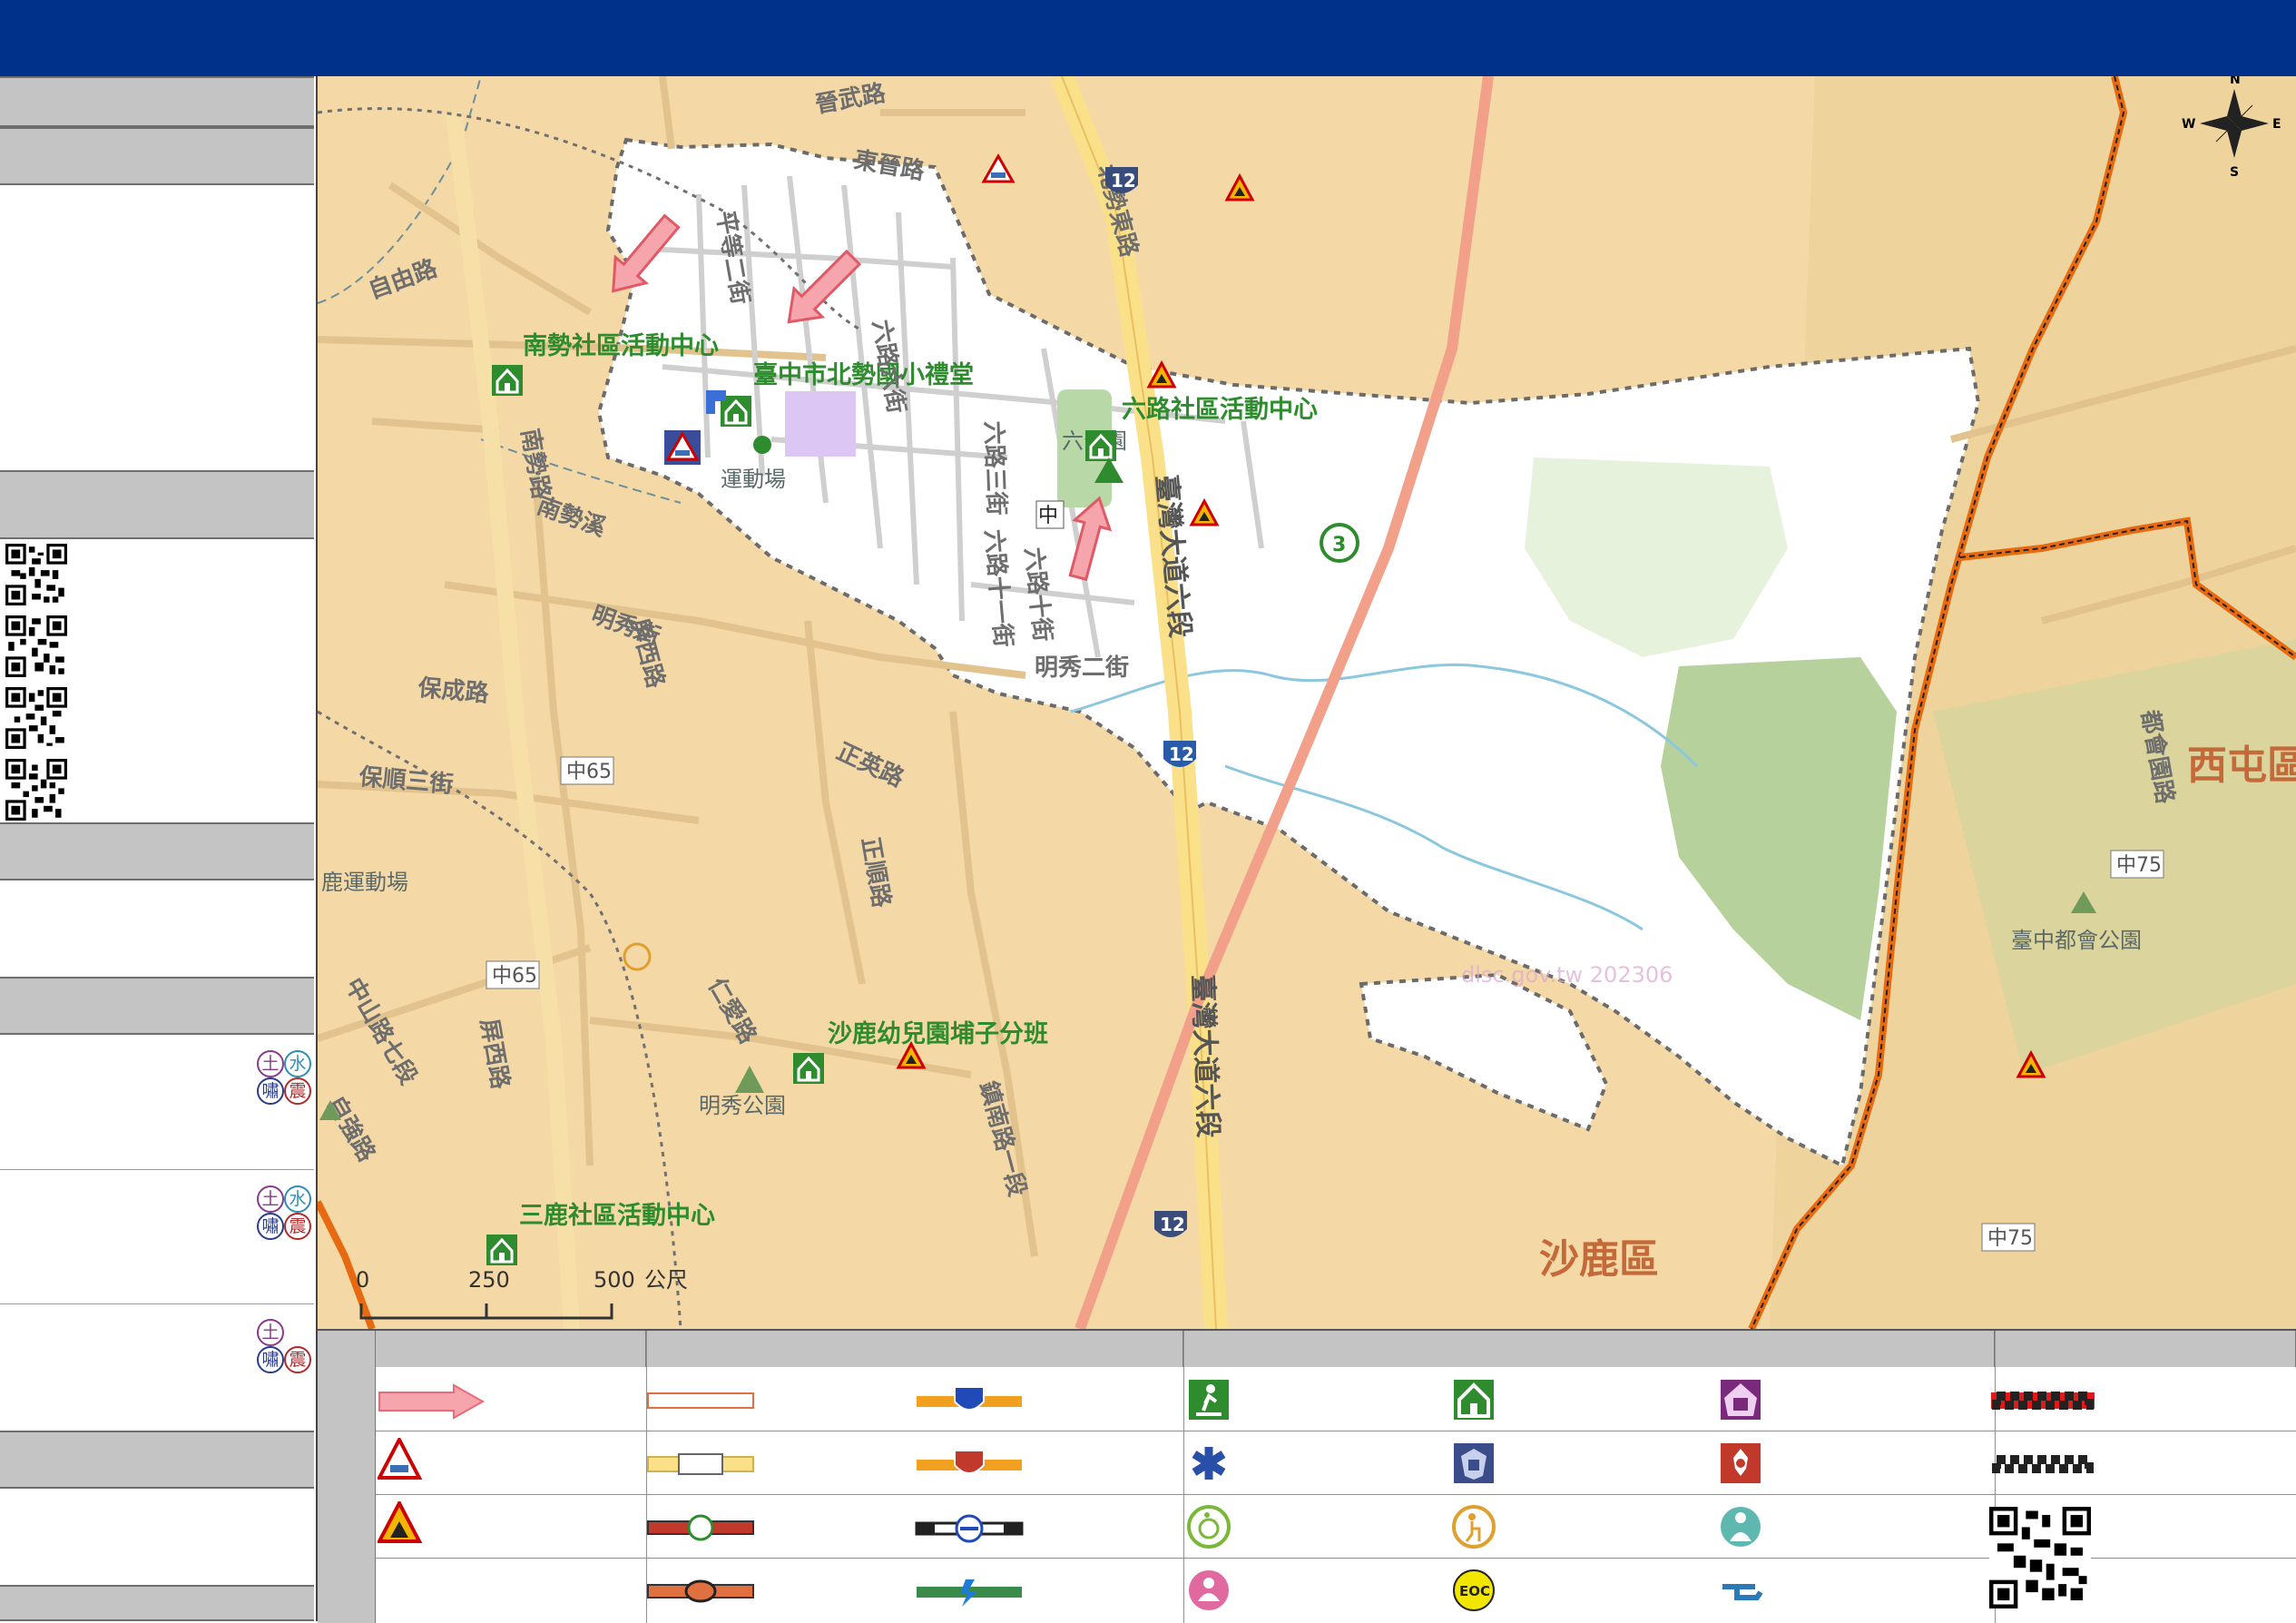 This screenshot has width=2296, height=1623. What do you see at coordinates (969, 1462) in the screenshot?
I see `expressway-legend` at bounding box center [969, 1462].